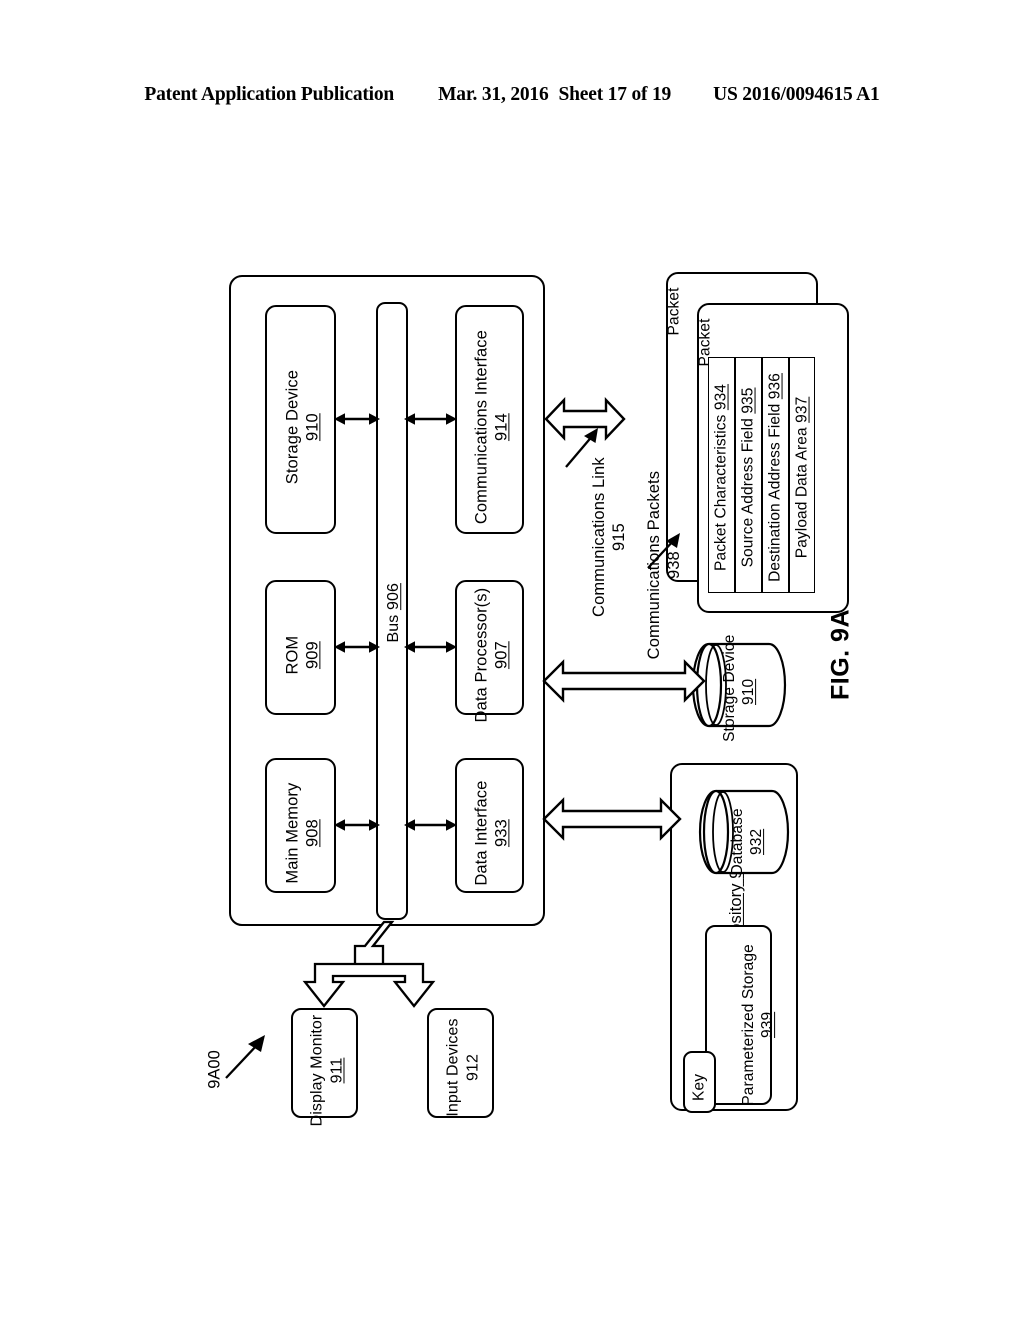 The image size is (1024, 1320). Describe the element at coordinates (615, 94) in the screenshot. I see `sheet-number: Sheet 17 of 19` at that location.